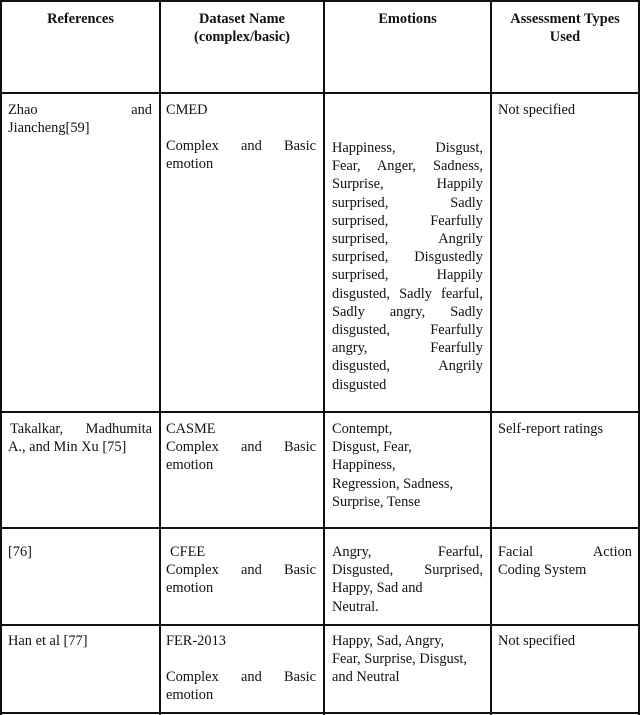 The image size is (640, 715). Describe the element at coordinates (320, 713) in the screenshot. I see `table-border-bottom` at that location.